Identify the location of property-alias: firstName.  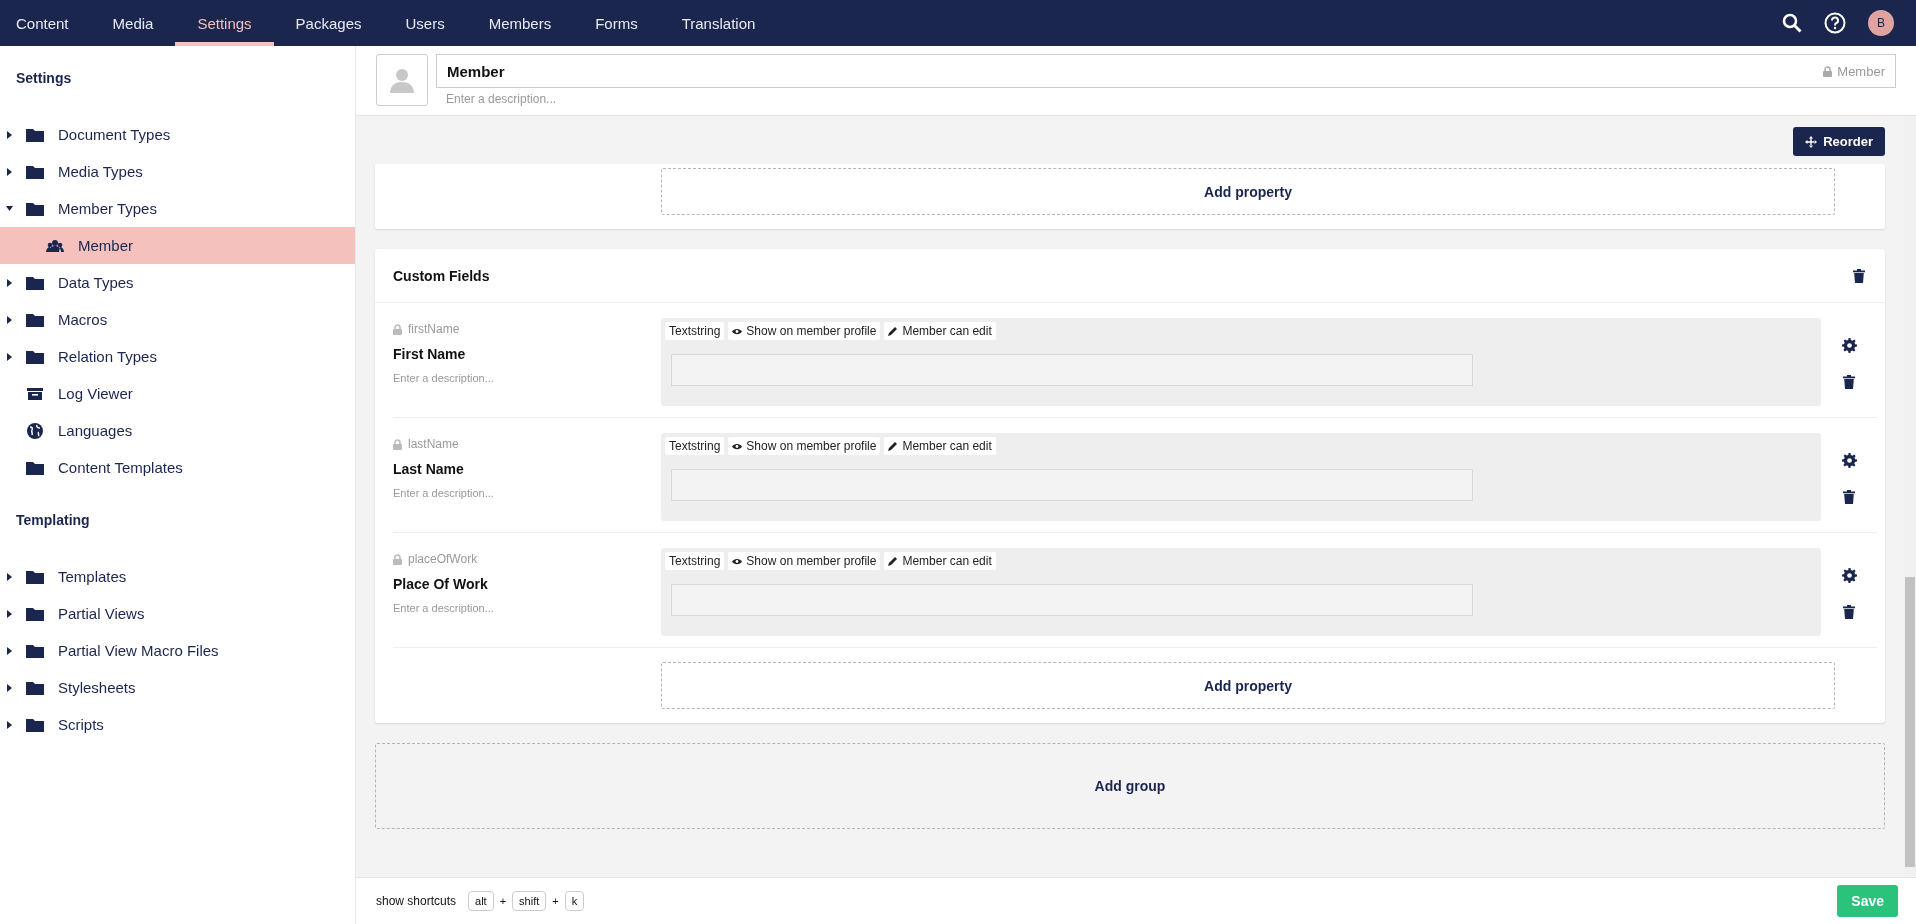
(434, 329).